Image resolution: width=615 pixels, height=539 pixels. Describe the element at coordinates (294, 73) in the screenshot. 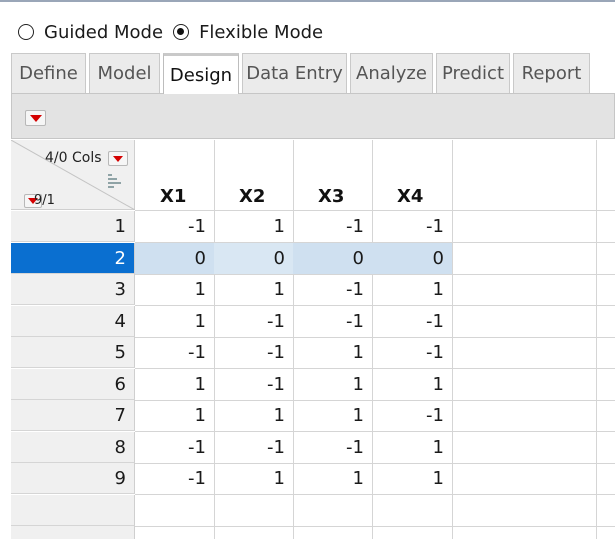

I see `tab-data-entry: Data Entry` at that location.